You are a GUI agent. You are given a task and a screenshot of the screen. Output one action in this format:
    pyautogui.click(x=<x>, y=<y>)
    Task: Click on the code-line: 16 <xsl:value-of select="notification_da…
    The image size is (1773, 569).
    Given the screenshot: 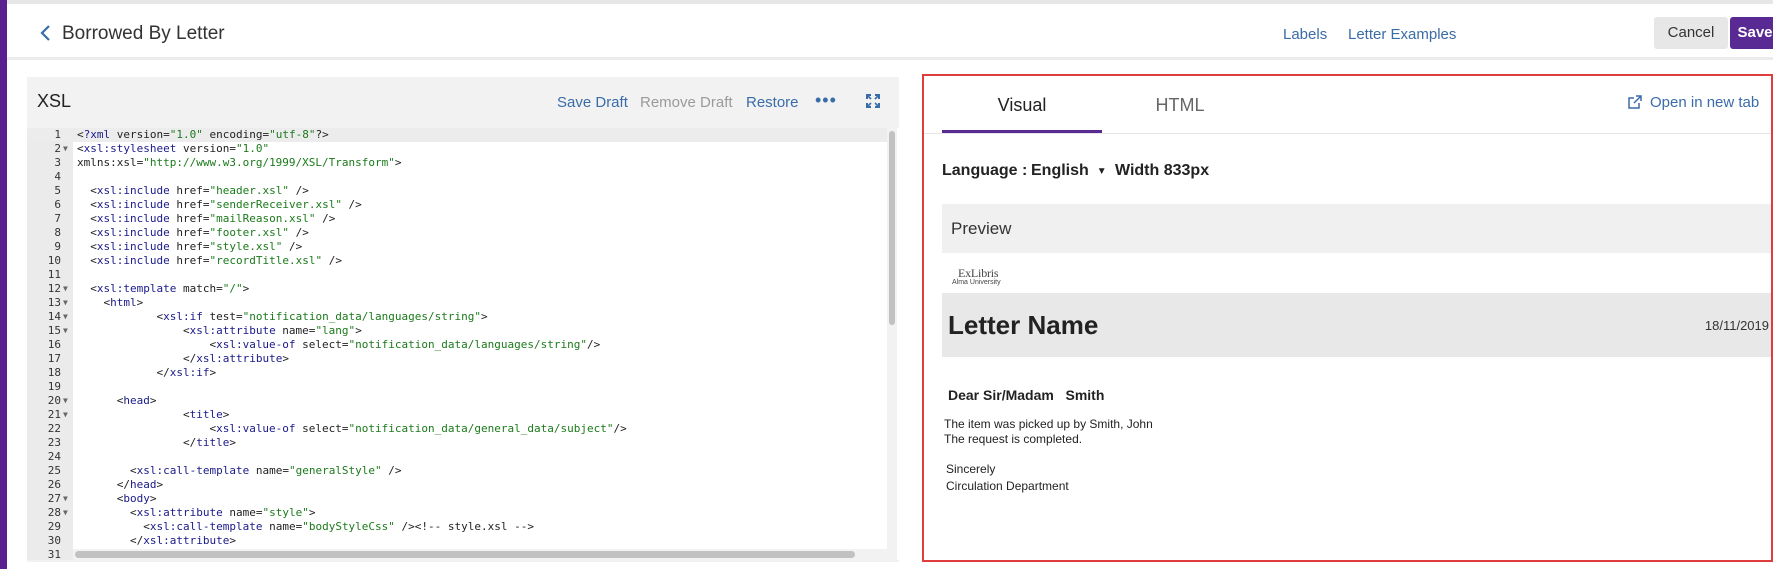 What is the action you would take?
    pyautogui.click(x=457, y=345)
    